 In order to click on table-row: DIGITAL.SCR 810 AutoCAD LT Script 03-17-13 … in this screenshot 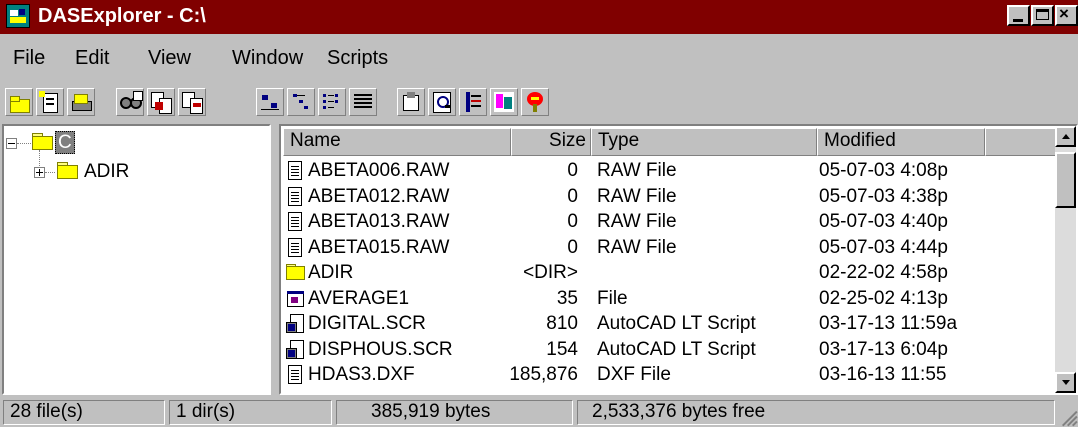, I will do `click(670, 323)`.